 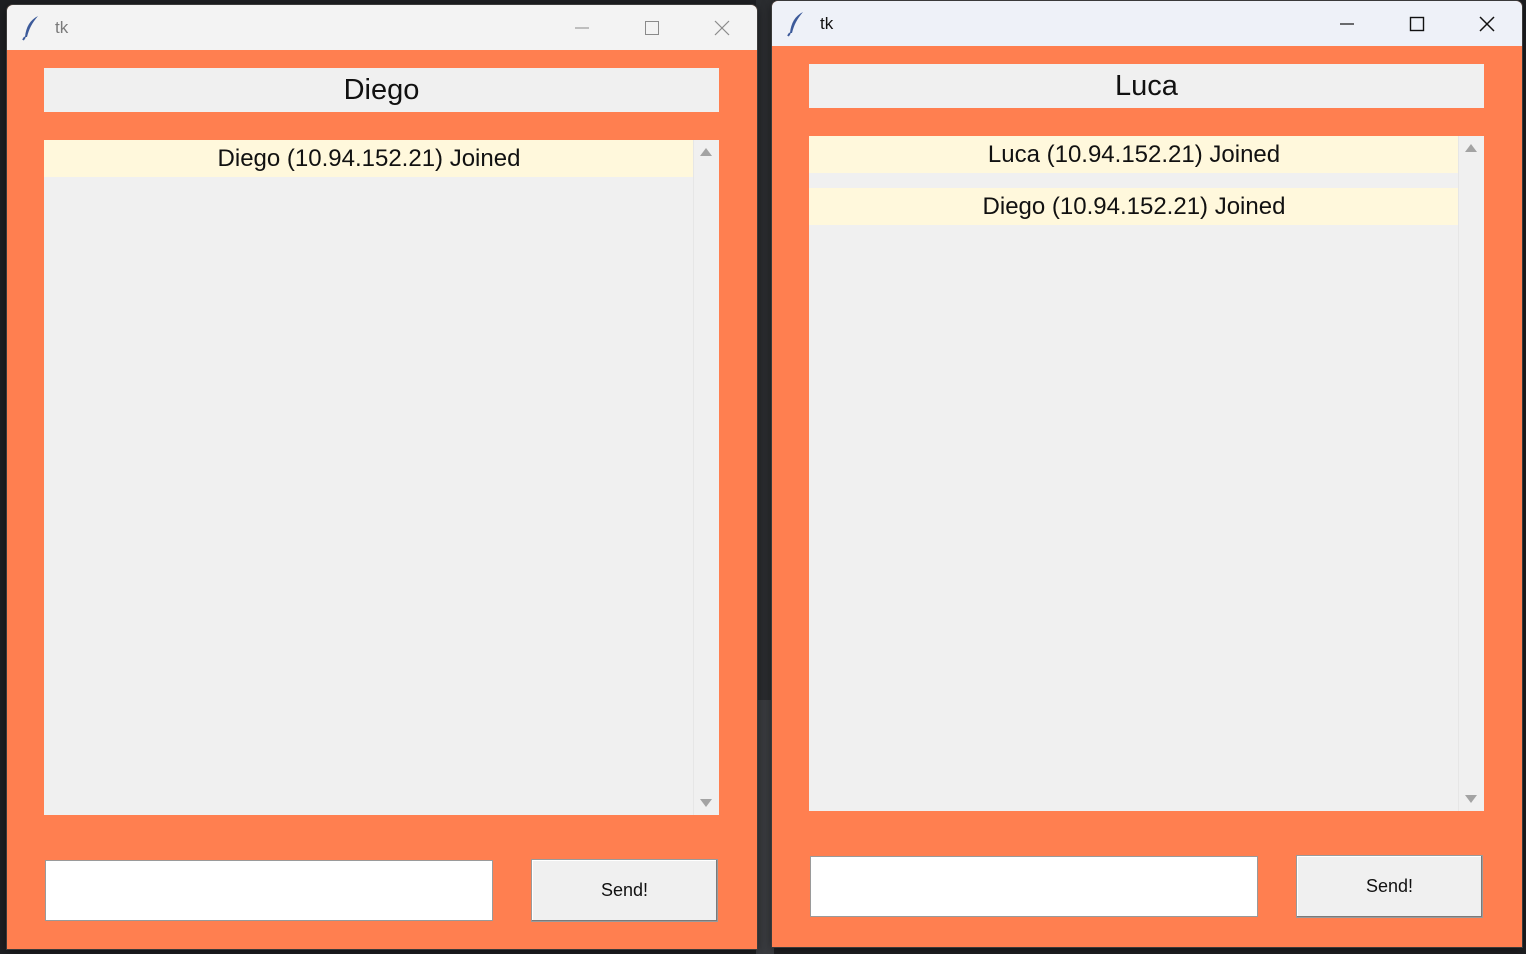 What do you see at coordinates (381, 90) in the screenshot?
I see `user-name-label: Diego` at bounding box center [381, 90].